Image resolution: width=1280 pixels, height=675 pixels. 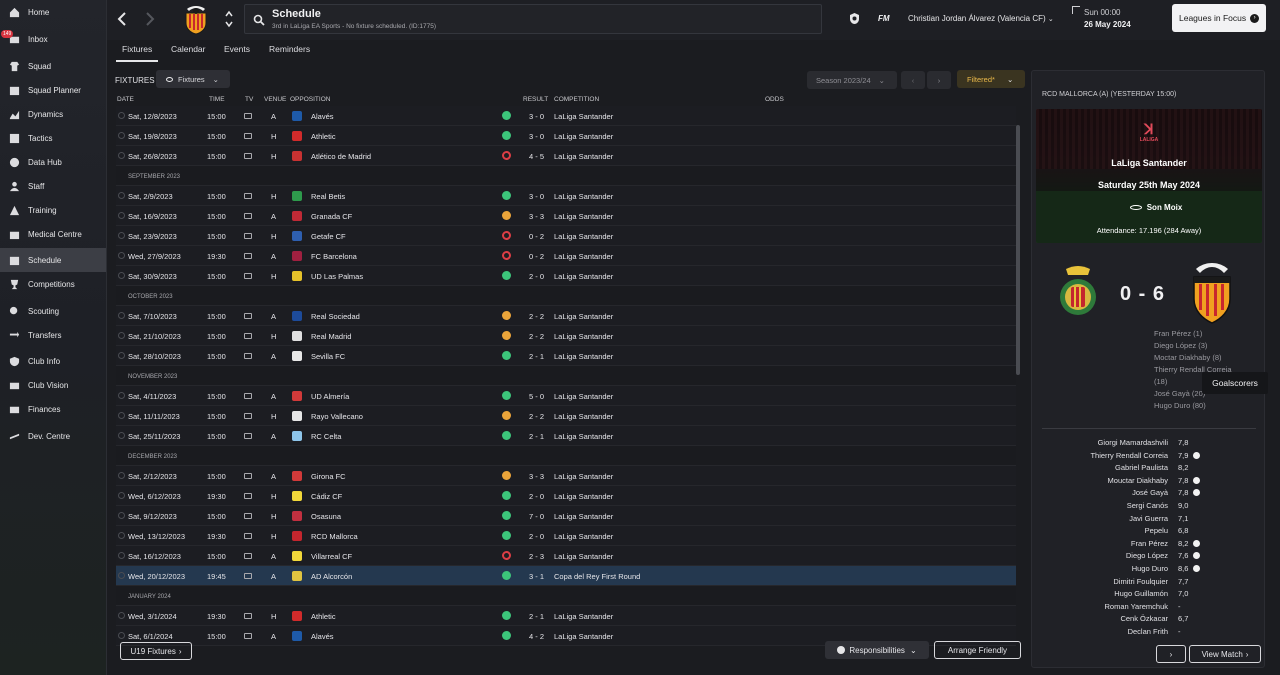 I want to click on club-badge-icon, so click(x=854, y=18).